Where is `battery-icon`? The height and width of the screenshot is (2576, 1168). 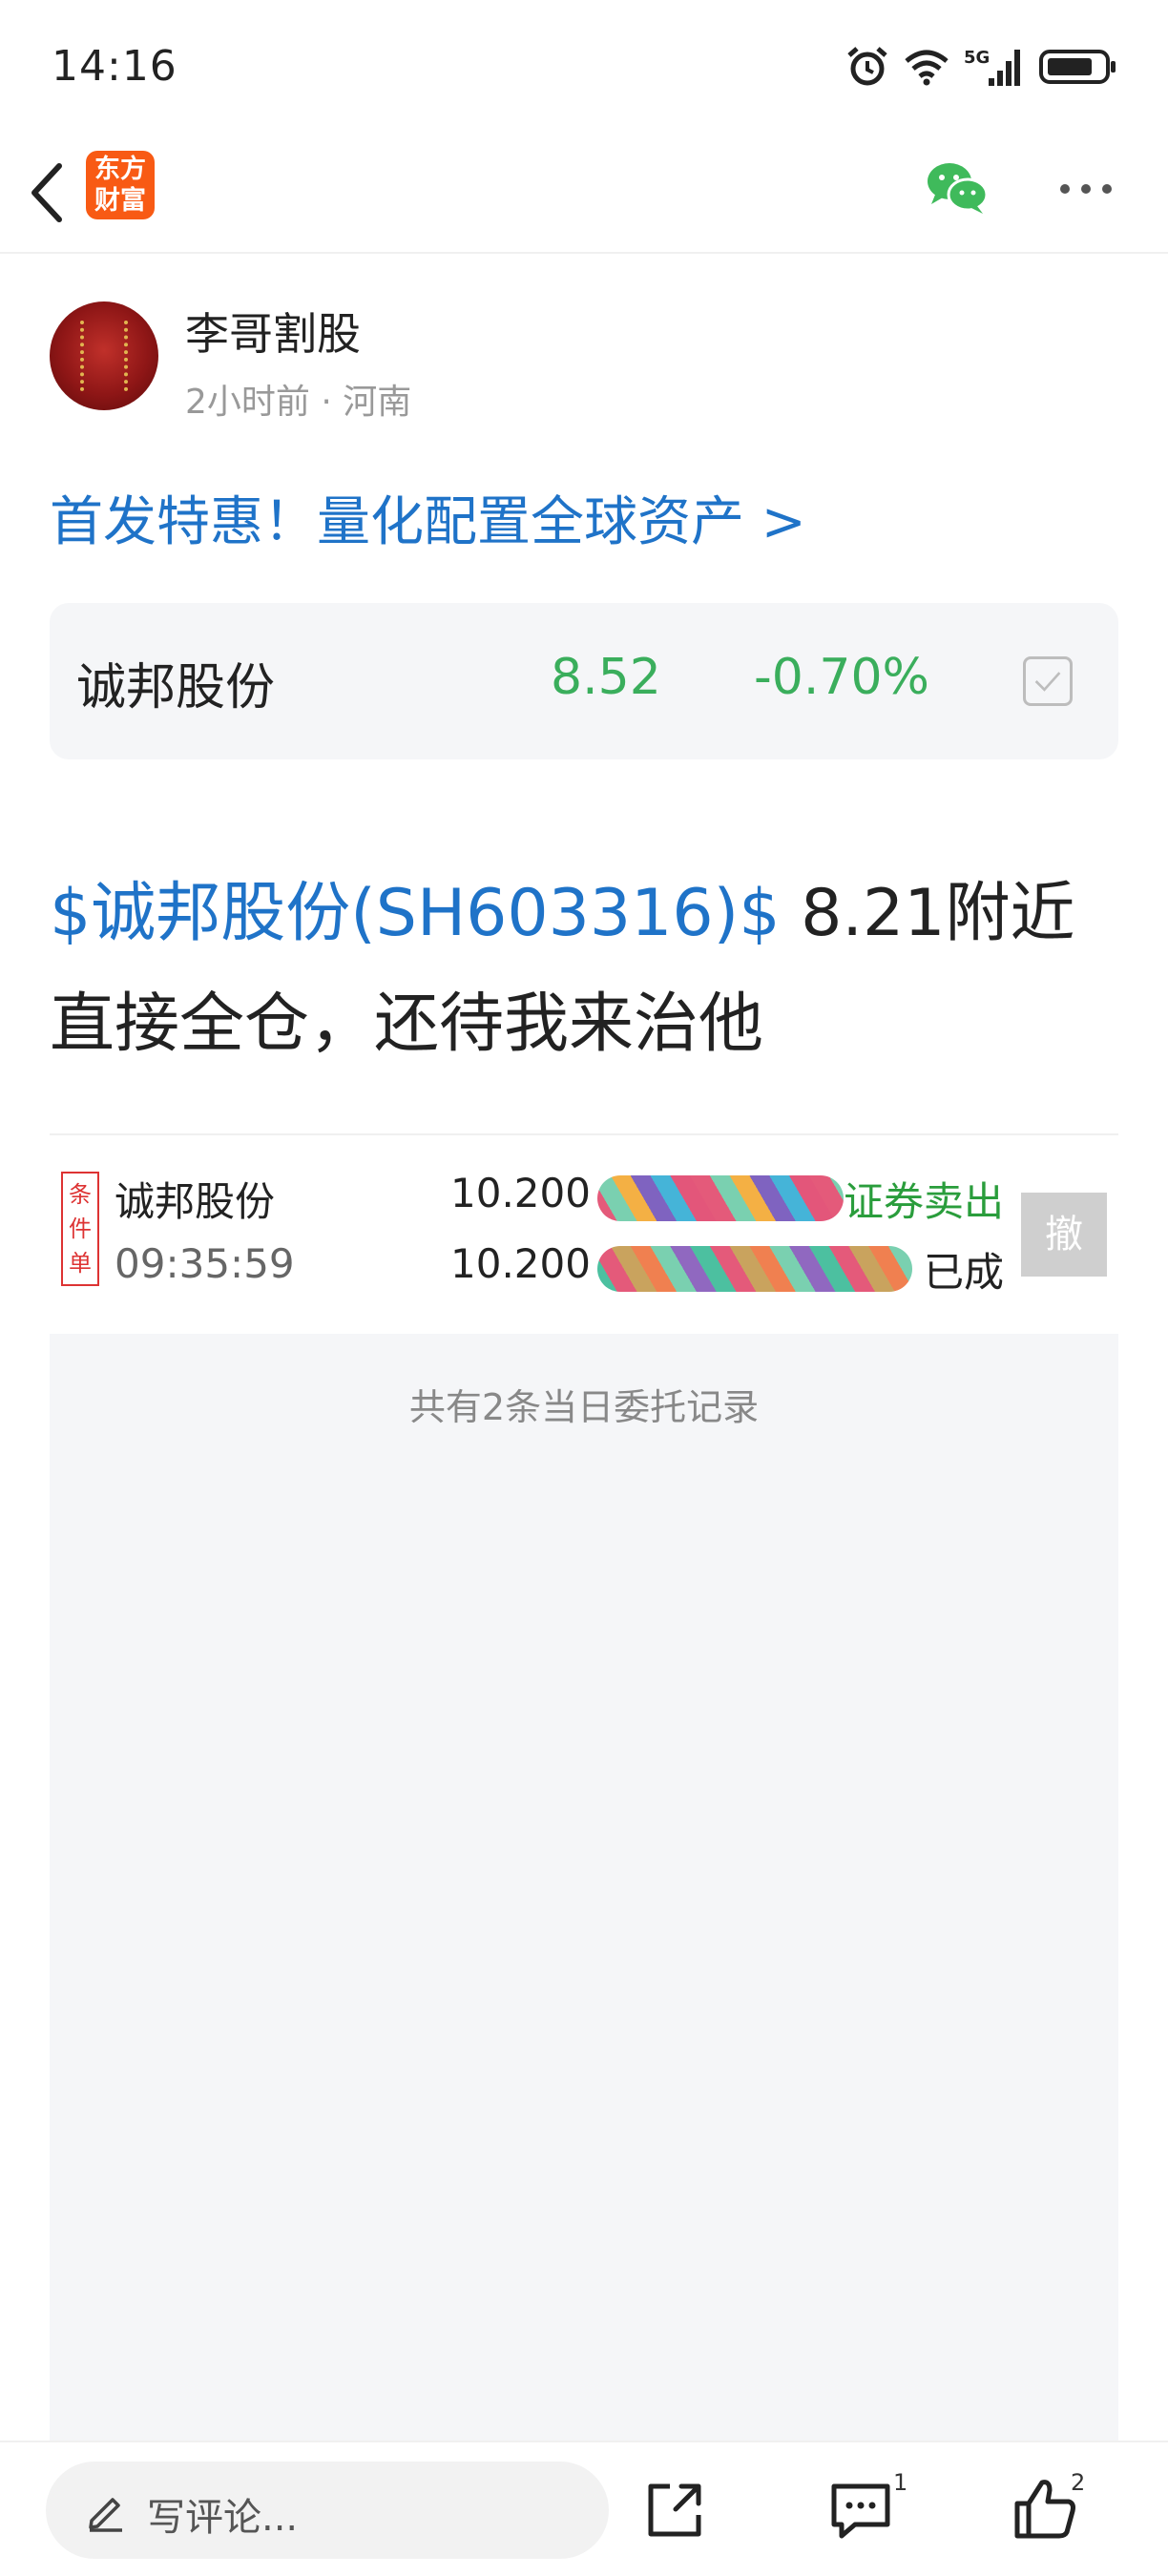 battery-icon is located at coordinates (1077, 67).